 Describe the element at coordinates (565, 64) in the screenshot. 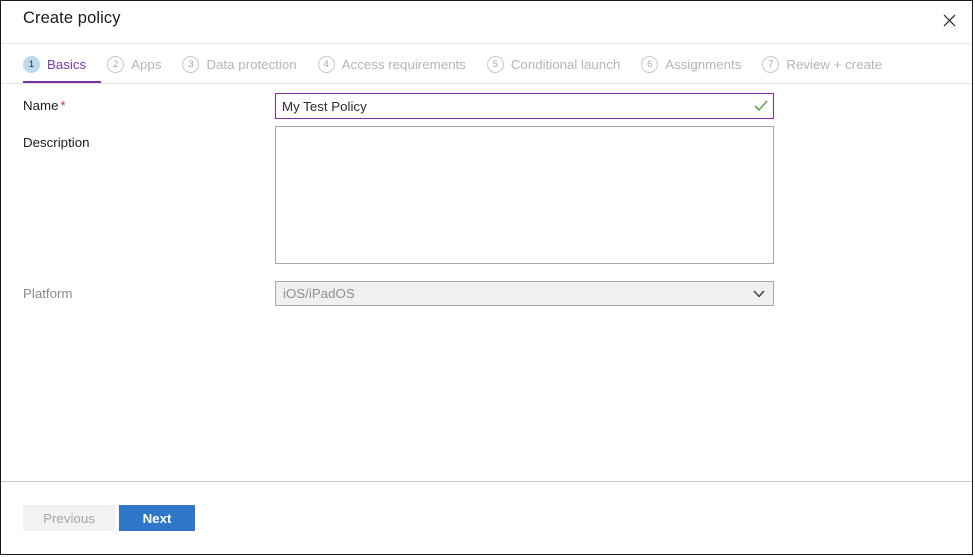

I see `tab-label: Conditional launch` at that location.